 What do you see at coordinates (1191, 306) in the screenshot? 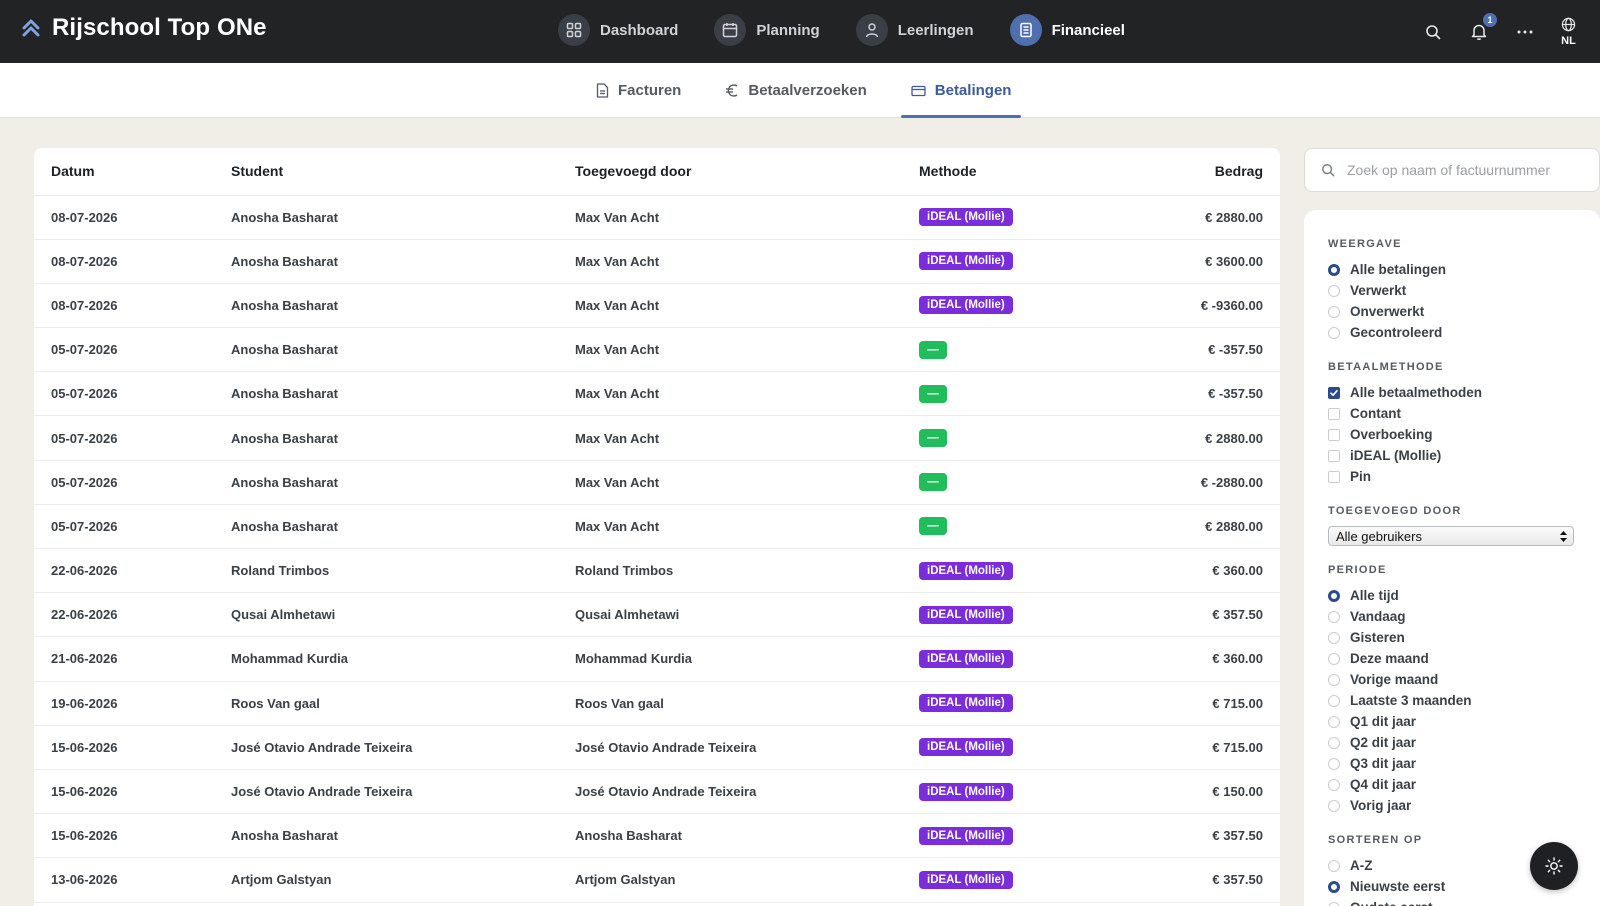
I see `cell-amount: € -9360.00` at bounding box center [1191, 306].